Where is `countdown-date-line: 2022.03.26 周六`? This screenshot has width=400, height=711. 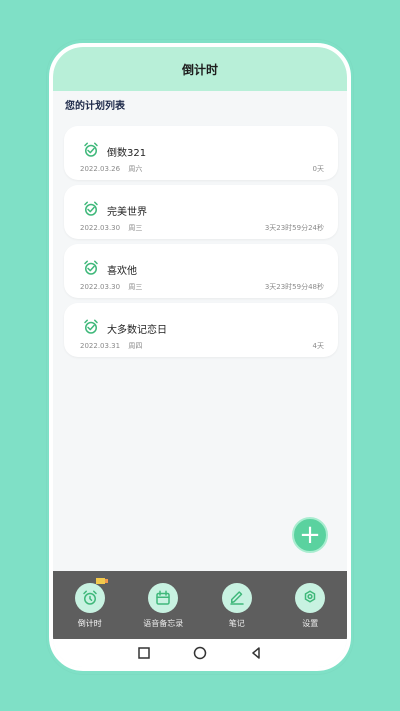 countdown-date-line: 2022.03.26 周六 is located at coordinates (111, 169).